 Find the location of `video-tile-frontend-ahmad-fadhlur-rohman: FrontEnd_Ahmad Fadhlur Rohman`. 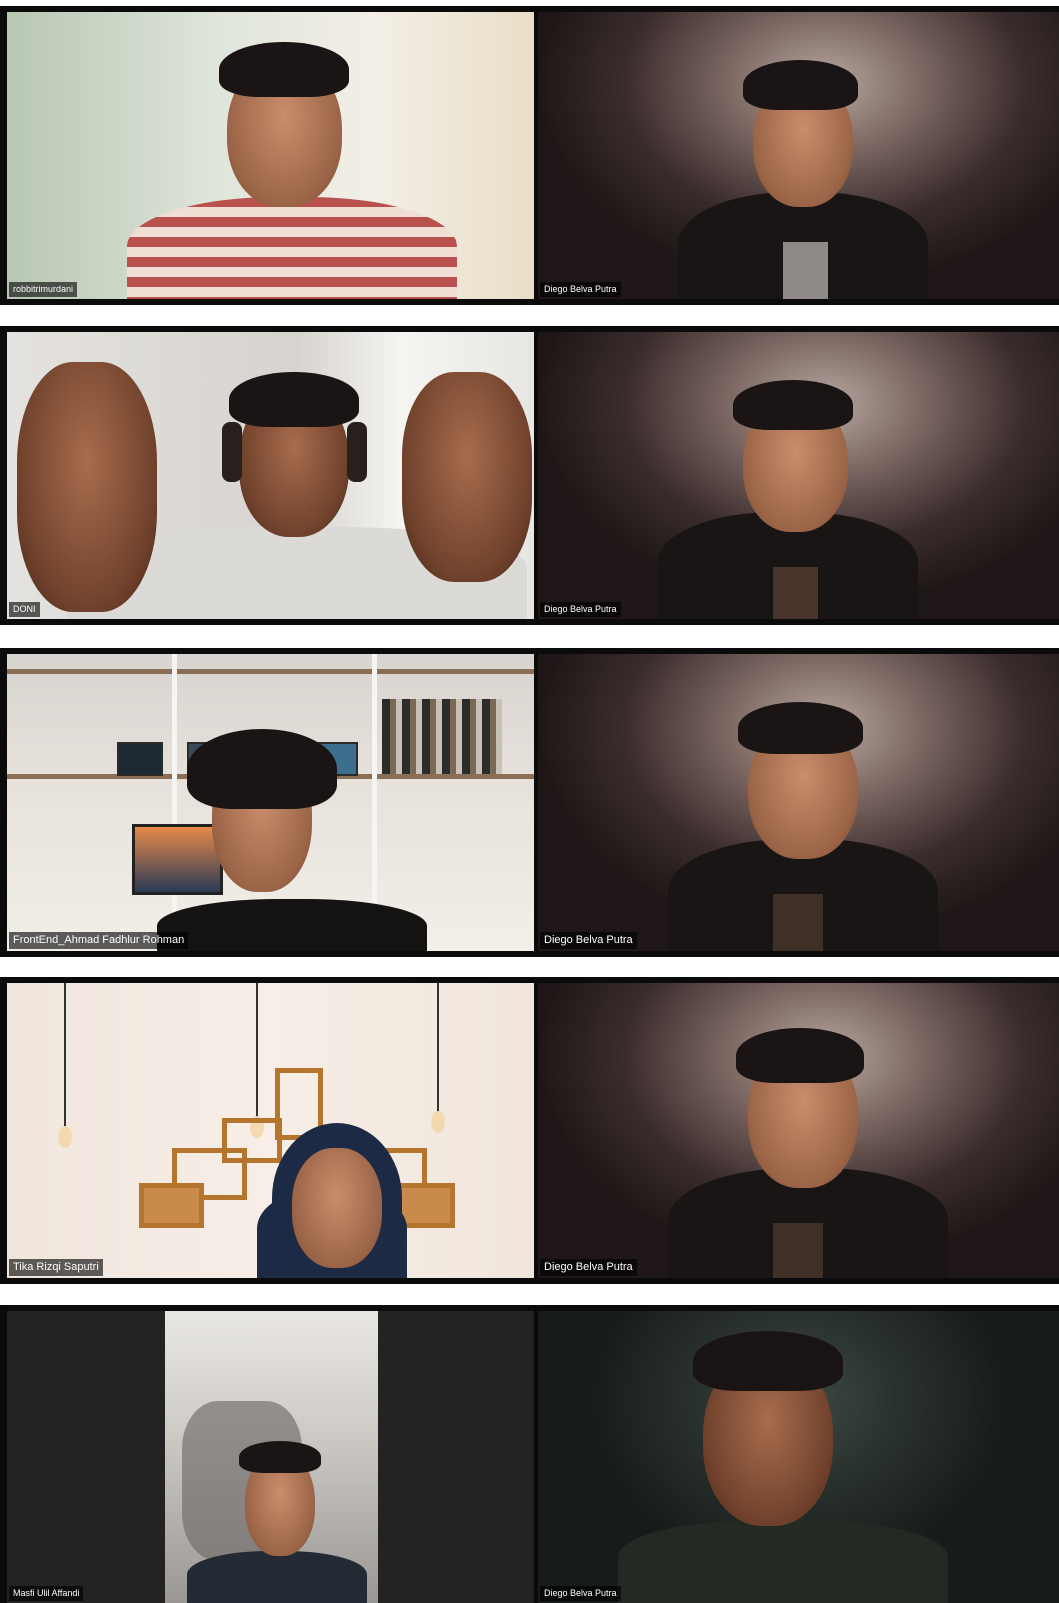

video-tile-frontend-ahmad-fadhlur-rohman: FrontEnd_Ahmad Fadhlur Rohman is located at coordinates (270, 802).